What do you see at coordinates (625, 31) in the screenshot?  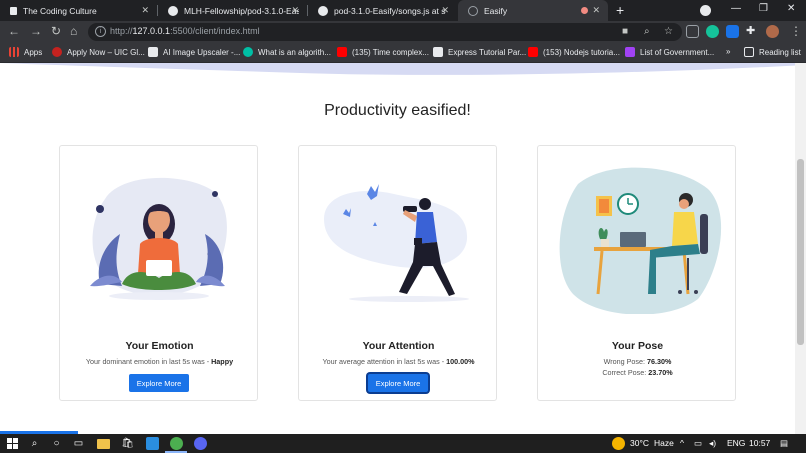 I see `camera-icon: ■` at bounding box center [625, 31].